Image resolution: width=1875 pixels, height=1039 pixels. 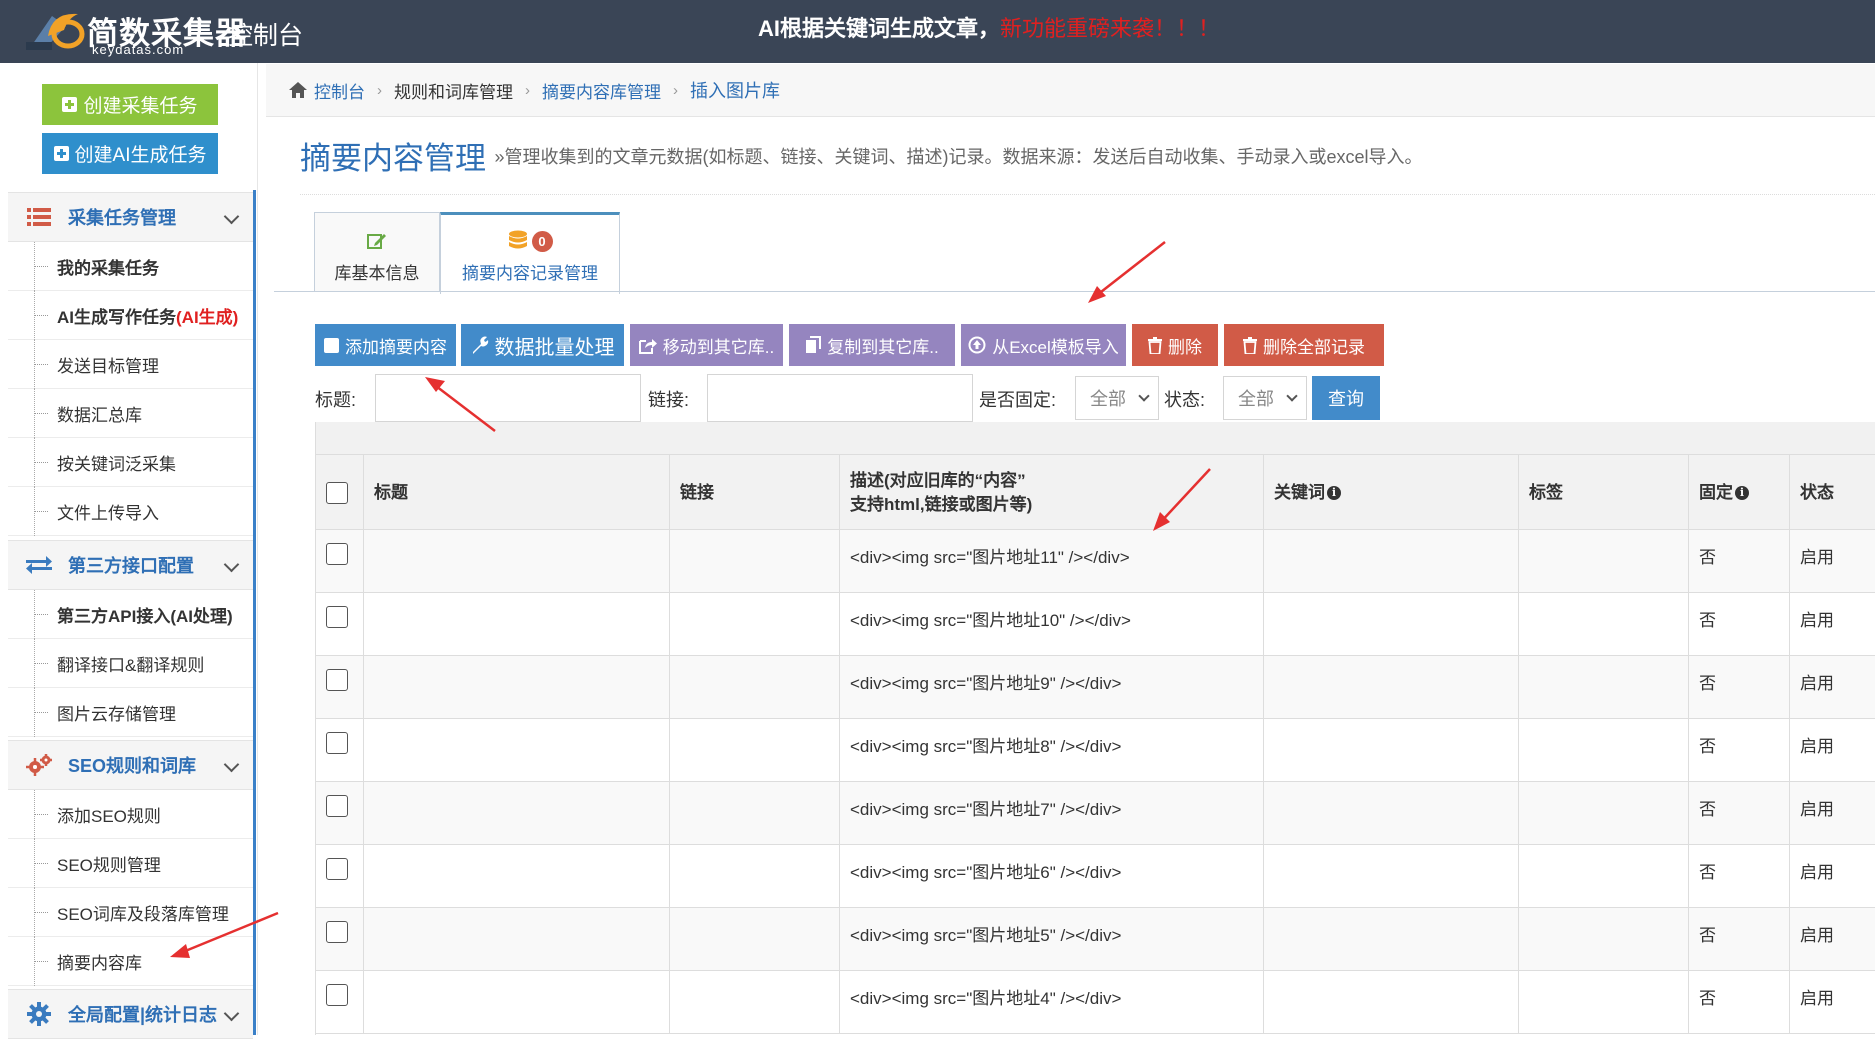 What do you see at coordinates (453, 92) in the screenshot?
I see `breadcrumb-item: 规则和词库管理` at bounding box center [453, 92].